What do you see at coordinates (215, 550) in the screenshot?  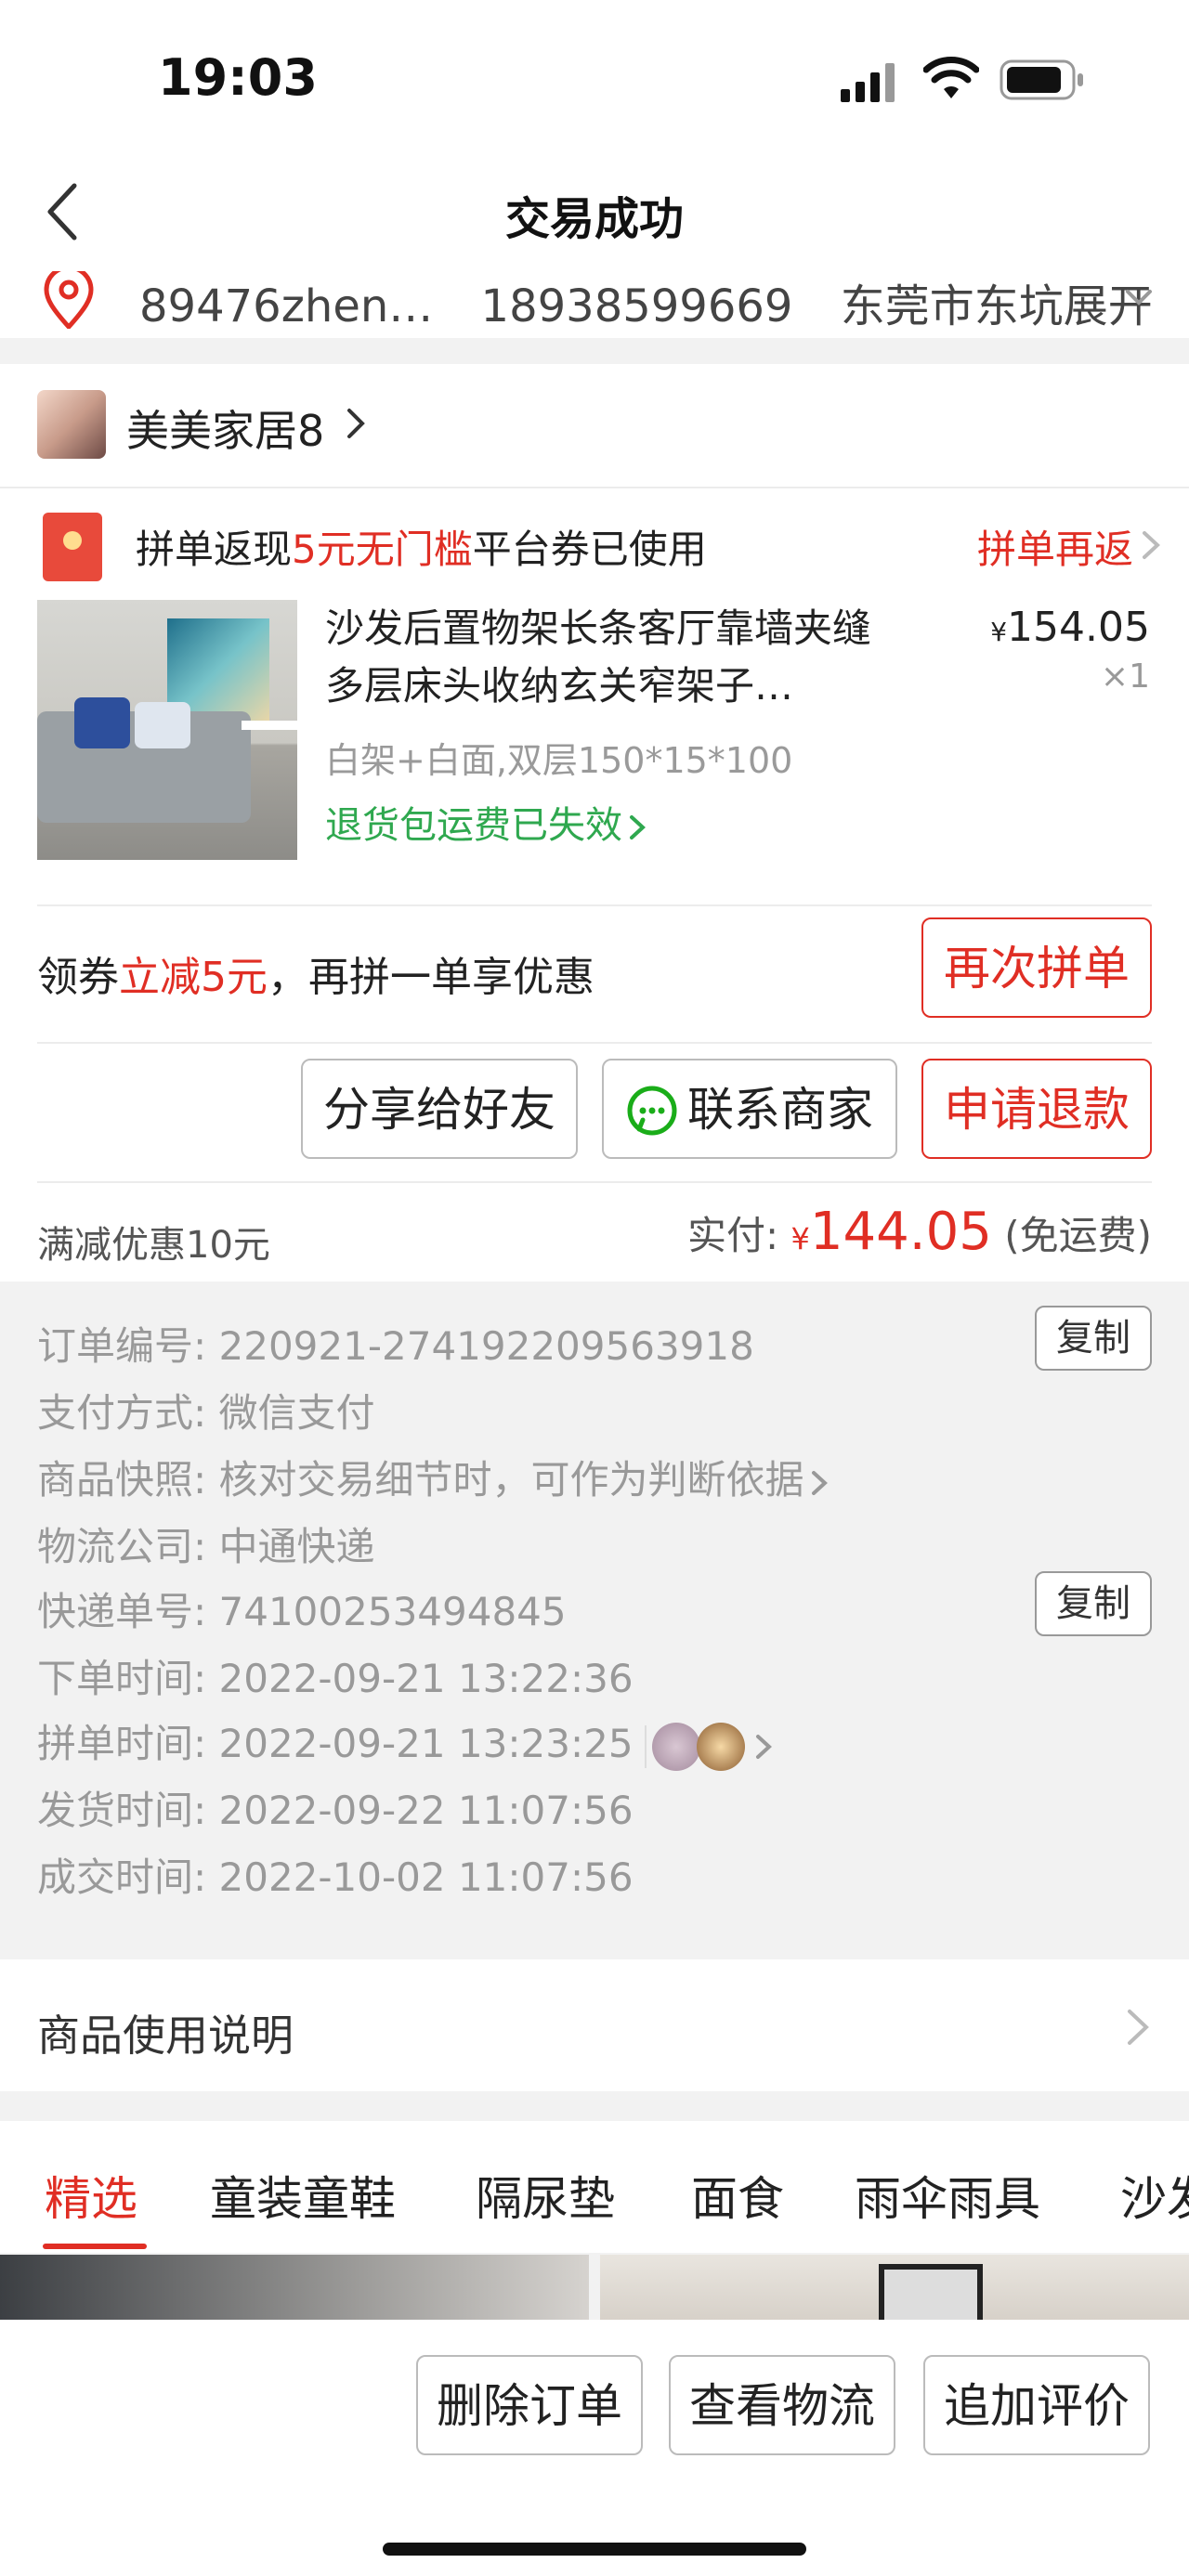 I see `promo-text-pre: 拼单返现` at bounding box center [215, 550].